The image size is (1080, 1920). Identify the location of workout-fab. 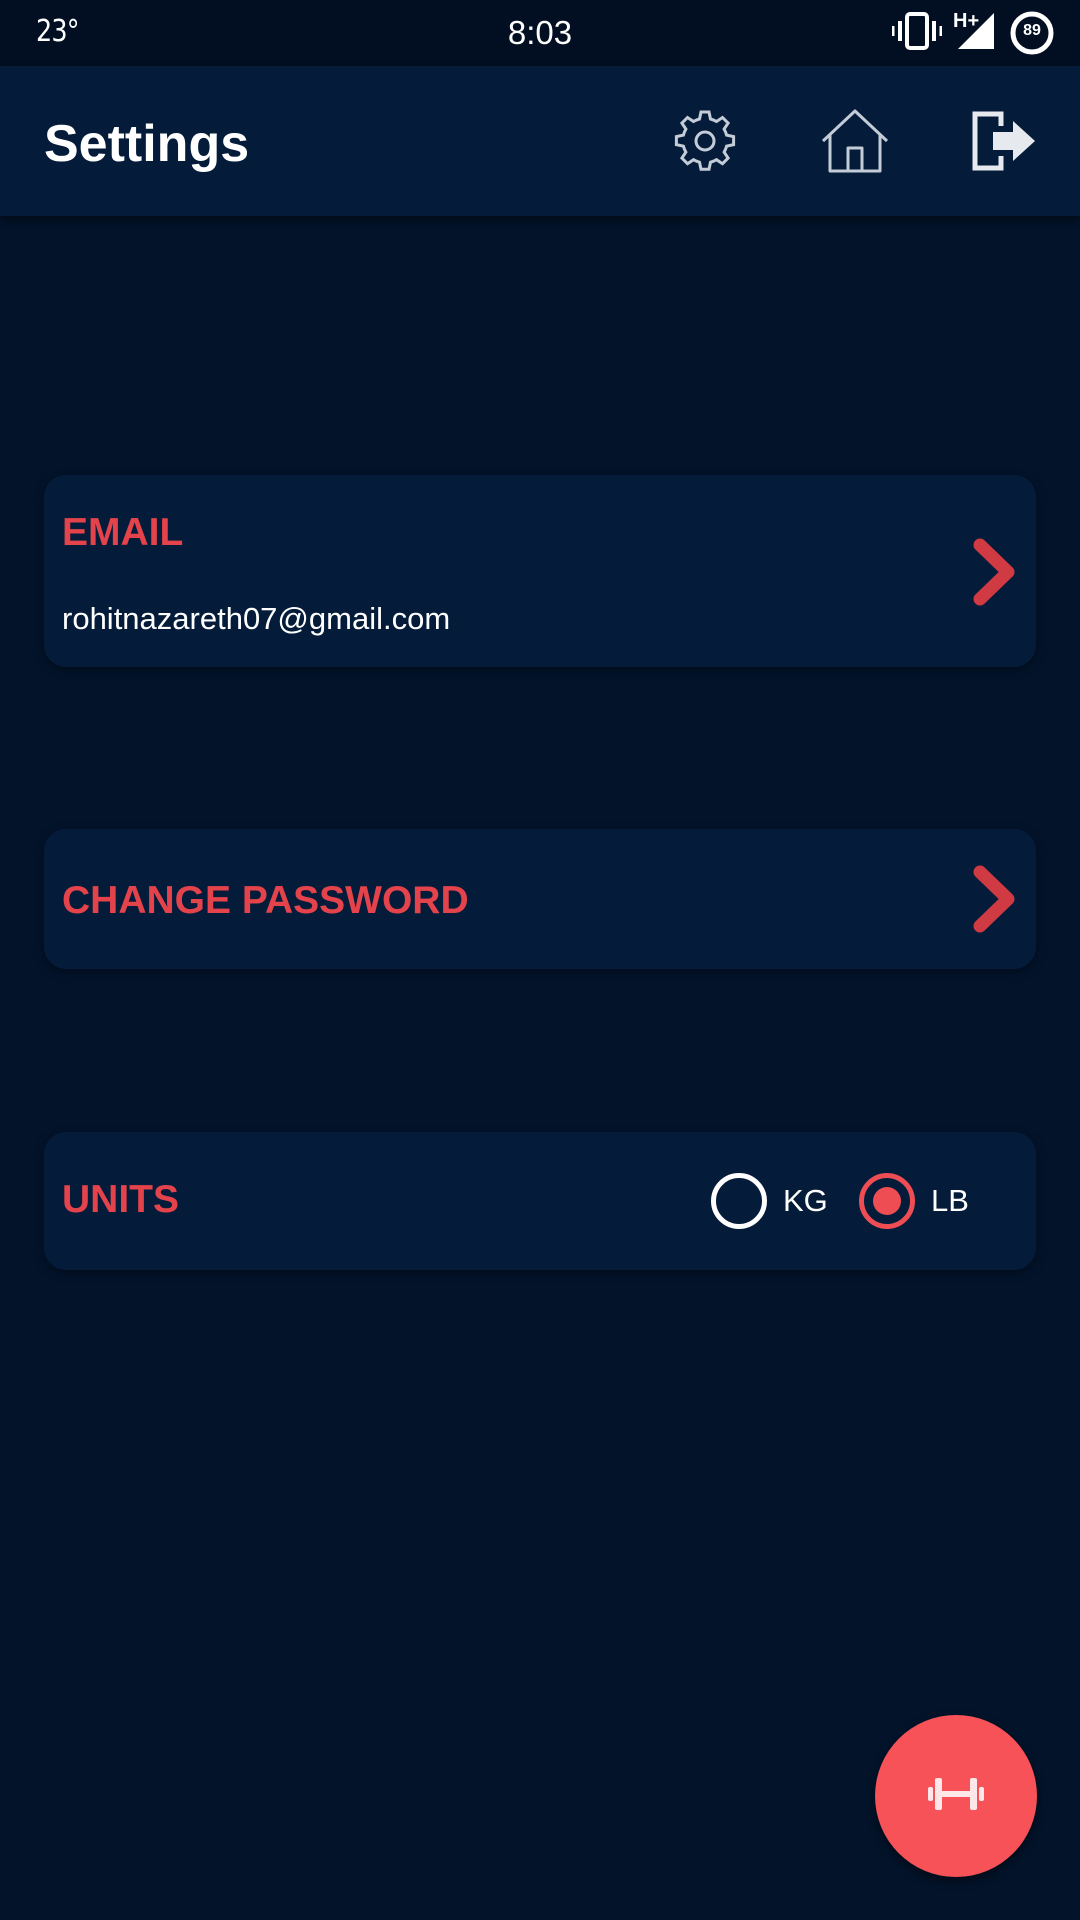
(956, 1796).